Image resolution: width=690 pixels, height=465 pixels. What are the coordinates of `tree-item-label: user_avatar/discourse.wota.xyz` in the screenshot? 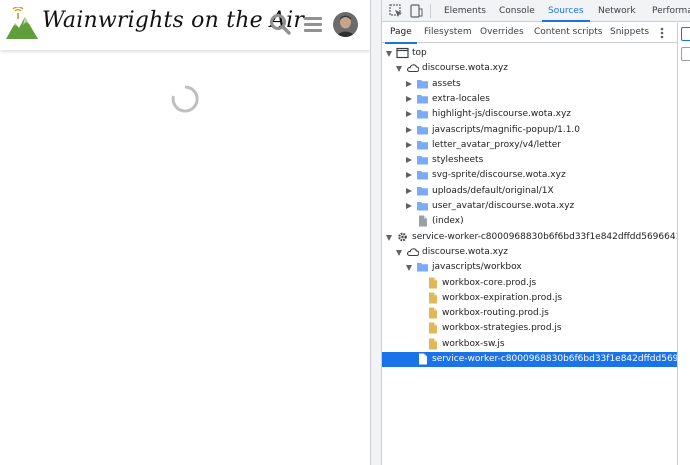 It's located at (503, 206).